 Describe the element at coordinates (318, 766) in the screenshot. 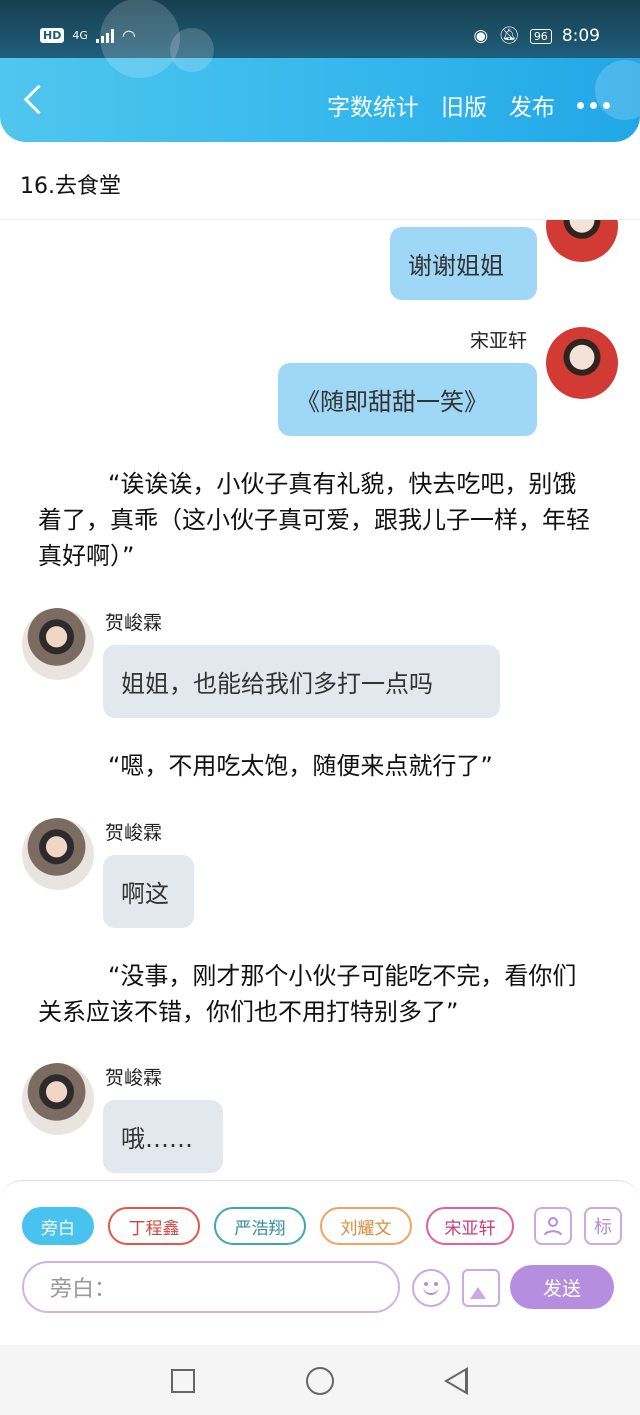

I see `narration-text: “嗯，不用吃太饱，随便来点就行了”` at that location.